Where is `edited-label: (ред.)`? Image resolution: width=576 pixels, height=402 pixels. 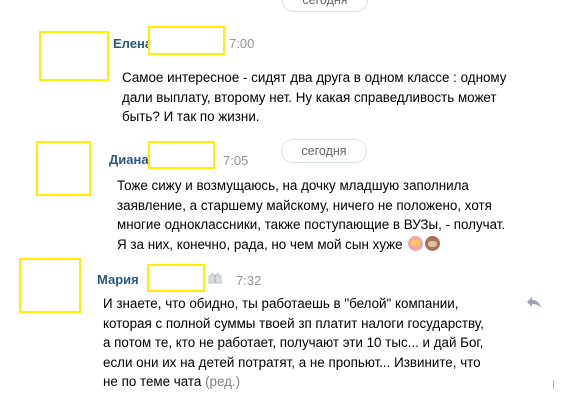
edited-label: (ред.) is located at coordinates (223, 381).